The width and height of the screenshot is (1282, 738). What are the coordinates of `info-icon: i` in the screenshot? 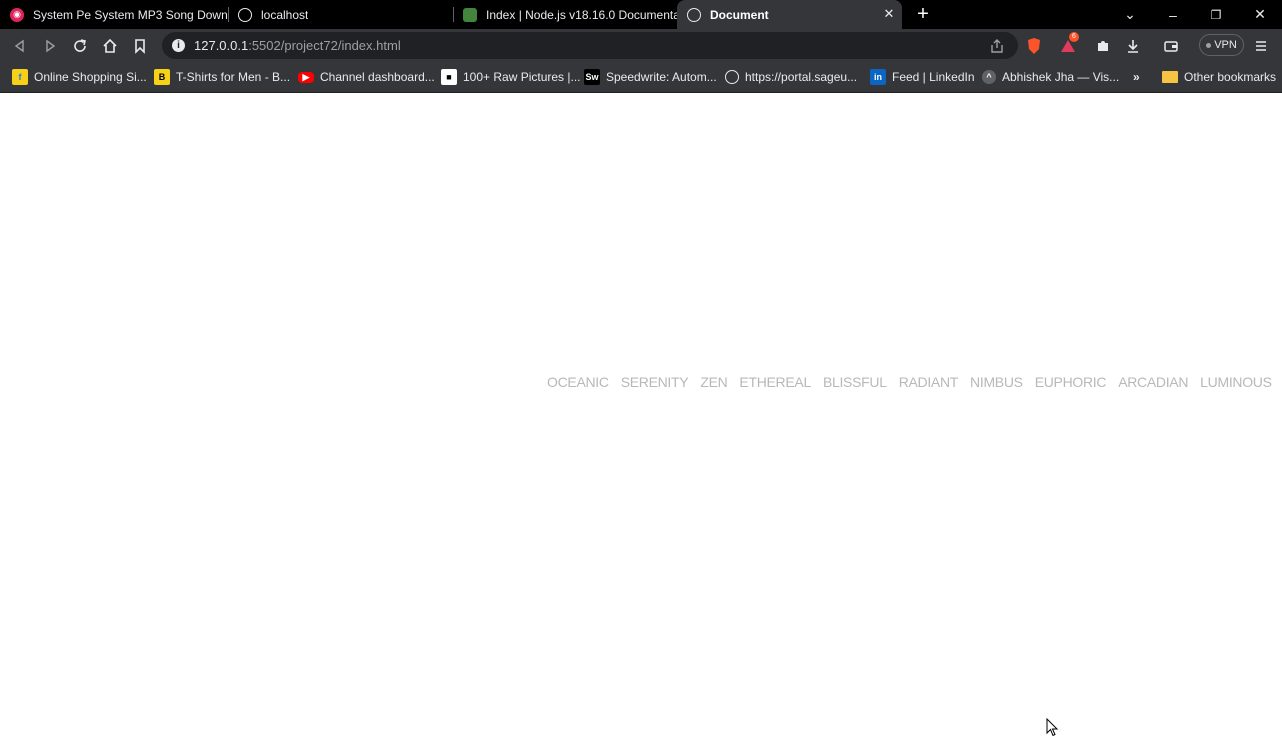 It's located at (178, 45).